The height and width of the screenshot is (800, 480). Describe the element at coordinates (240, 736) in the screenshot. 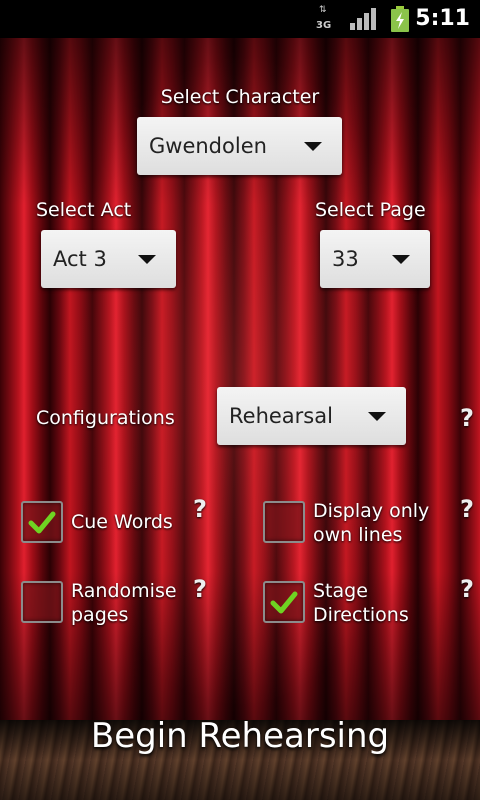

I see `begin-rehearsing-button: Begin Rehearsing` at that location.